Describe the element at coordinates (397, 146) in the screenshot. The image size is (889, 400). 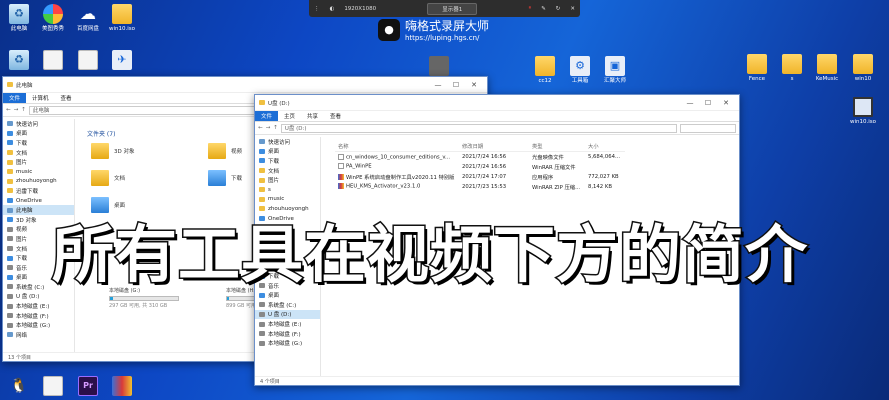
I see `column-name: 名称` at that location.